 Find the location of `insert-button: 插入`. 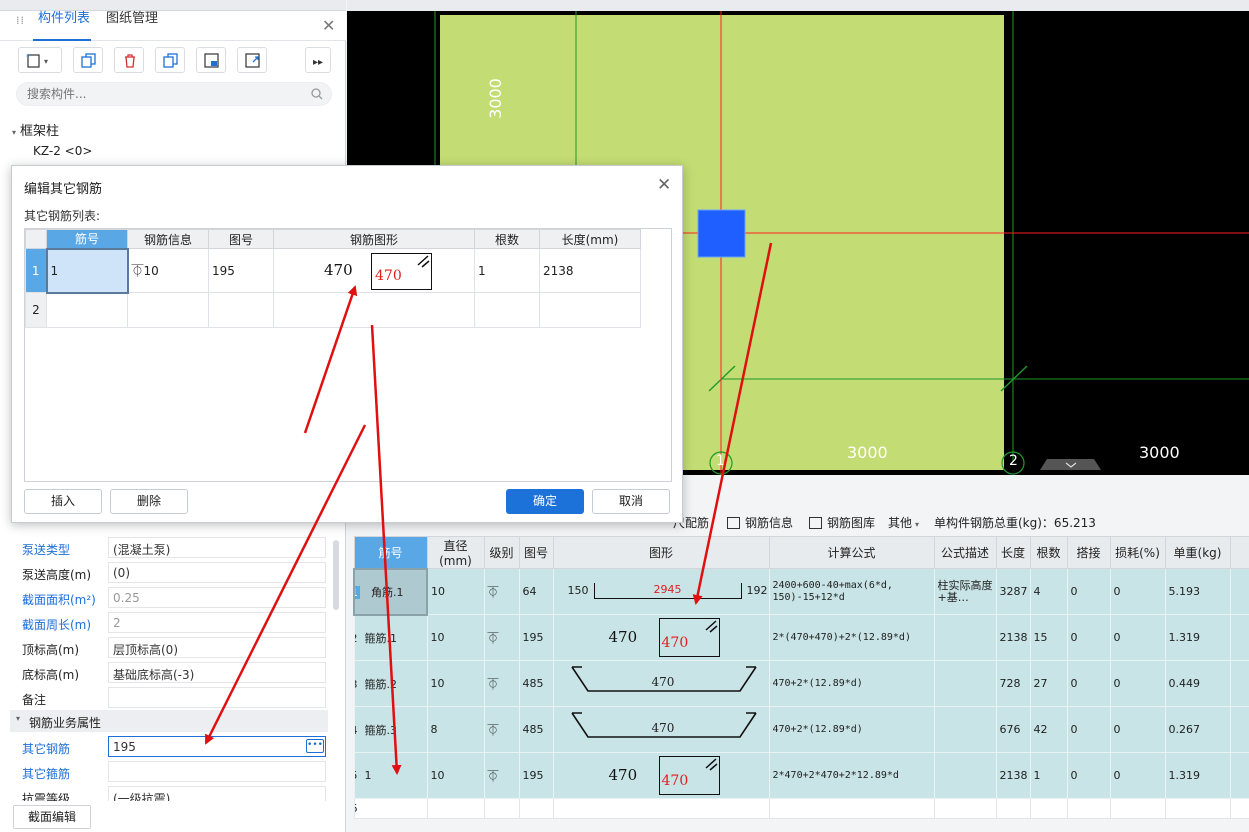

insert-button: 插入 is located at coordinates (63, 501).